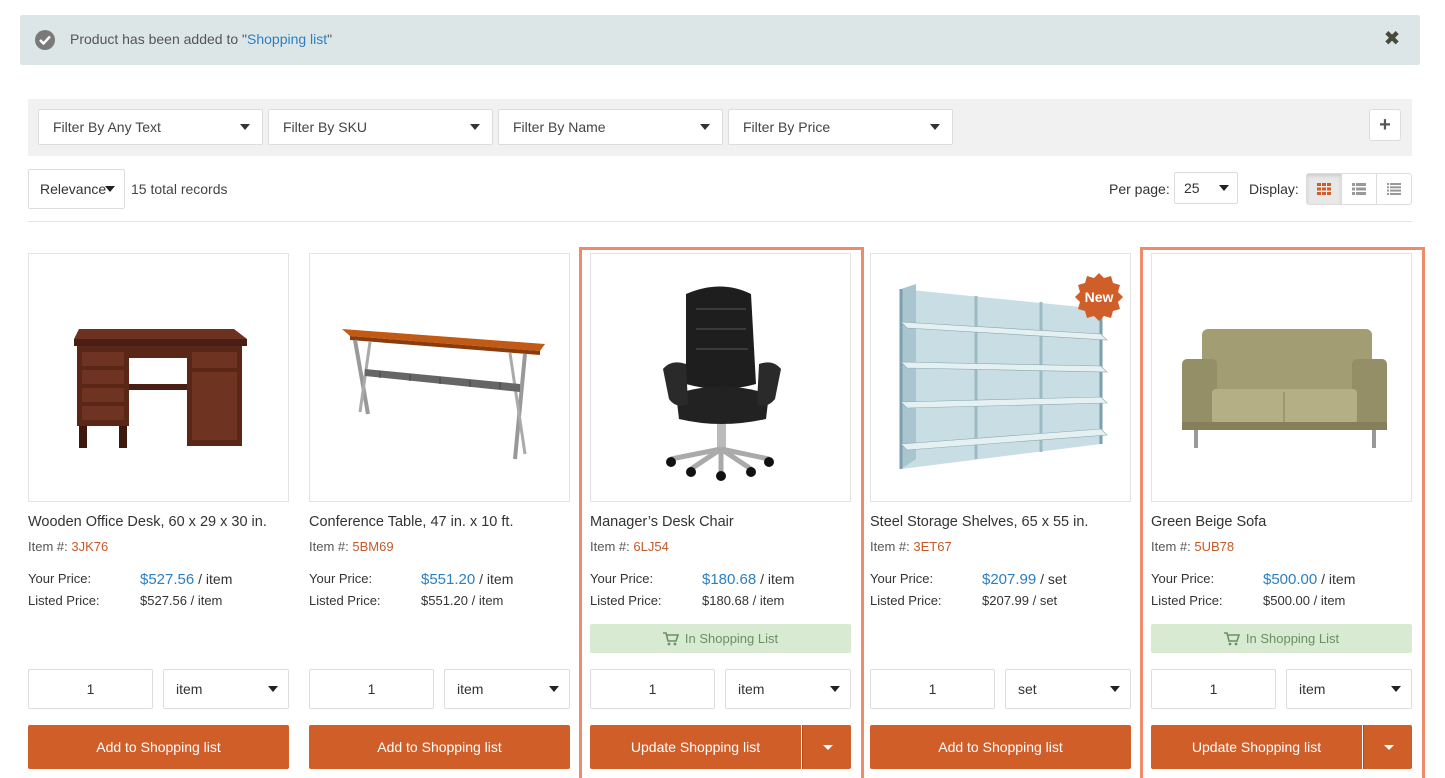 The height and width of the screenshot is (778, 1445). I want to click on product-name: Green Beige Sofa, so click(1208, 522).